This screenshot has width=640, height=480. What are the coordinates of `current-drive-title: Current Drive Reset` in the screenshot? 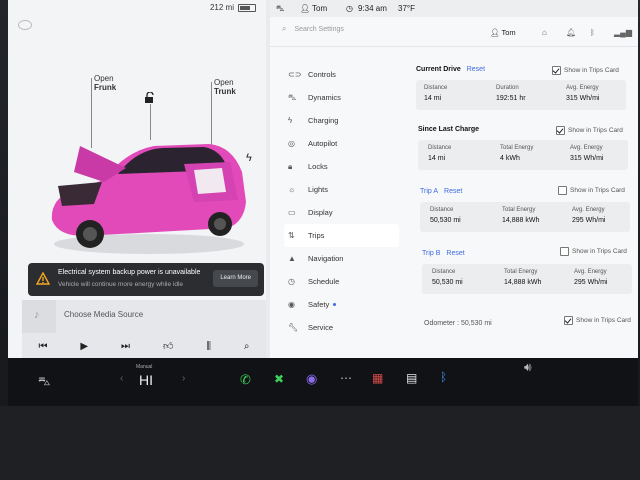 It's located at (450, 69).